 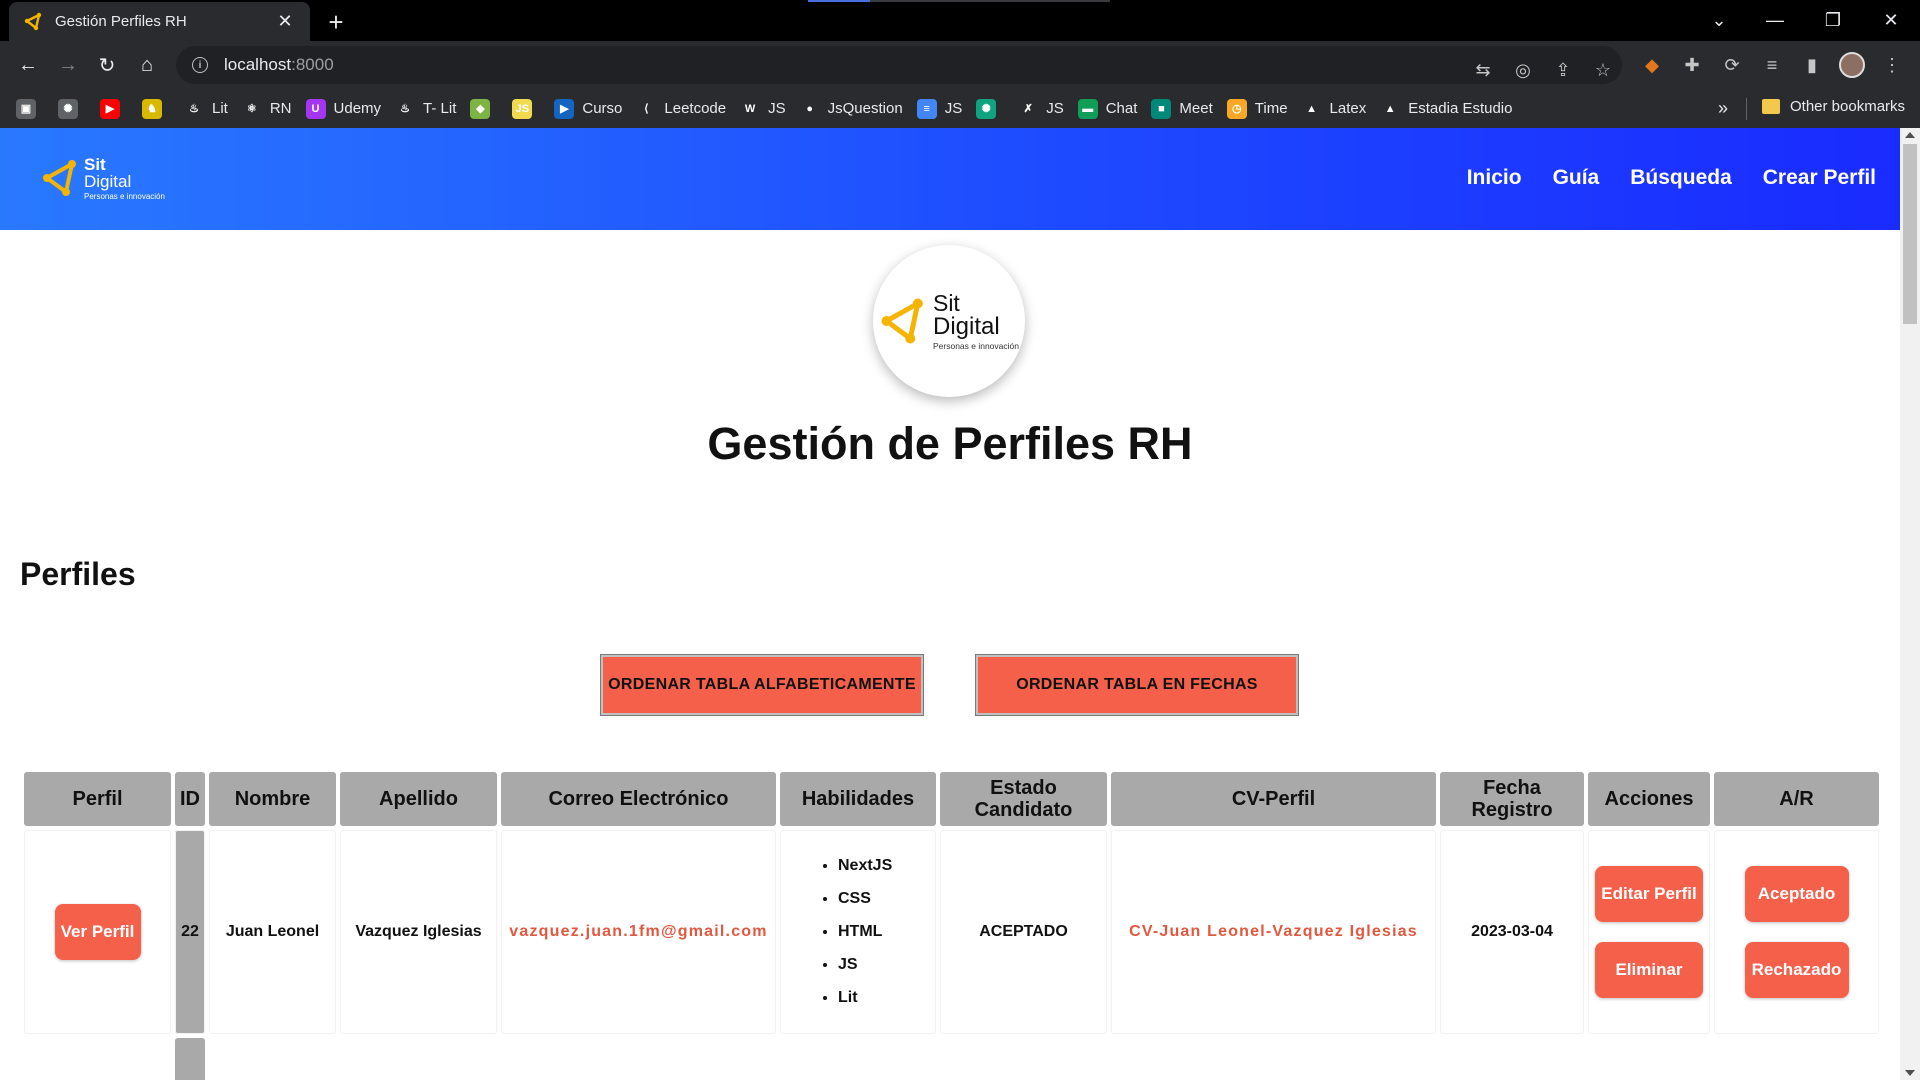 What do you see at coordinates (1719, 20) in the screenshot?
I see `tab-search-chevron-icon: ⌄` at bounding box center [1719, 20].